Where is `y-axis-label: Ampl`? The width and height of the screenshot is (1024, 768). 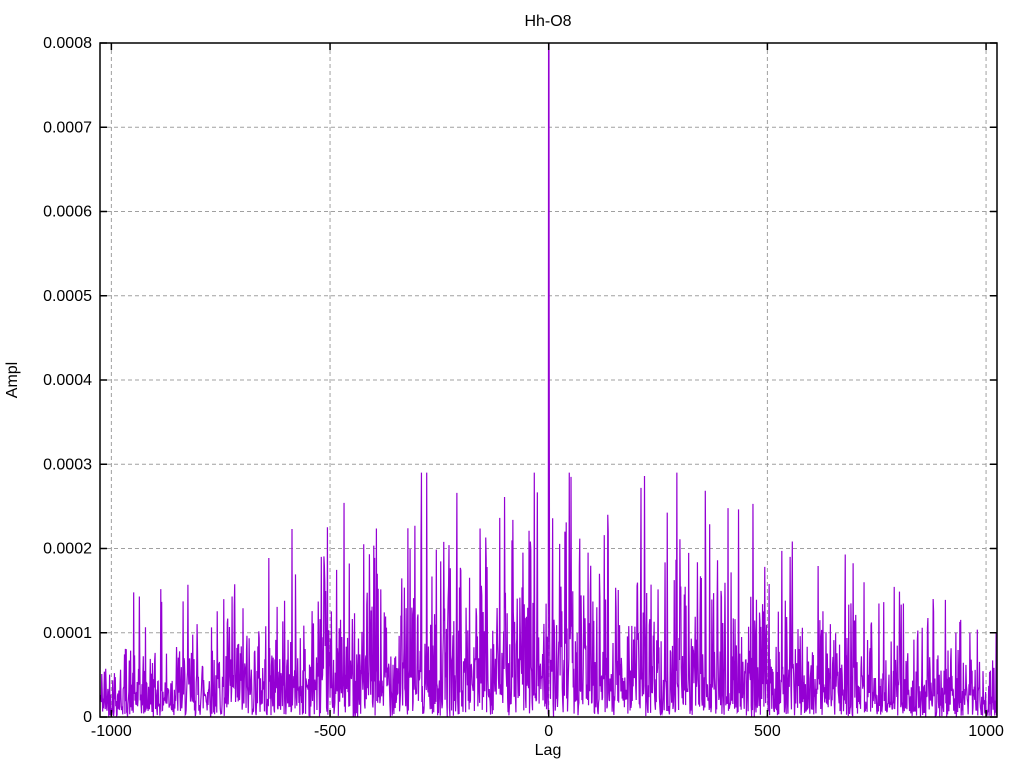
y-axis-label: Ampl is located at coordinates (12, 380).